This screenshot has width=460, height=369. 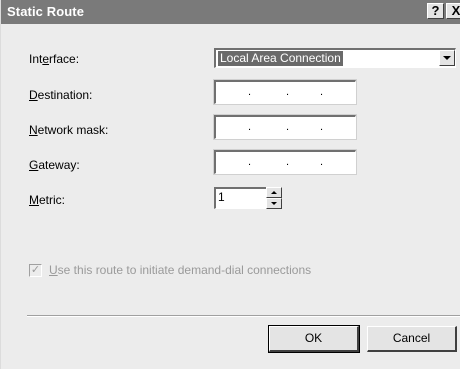 I want to click on destination-label: Destination:, so click(x=60, y=95).